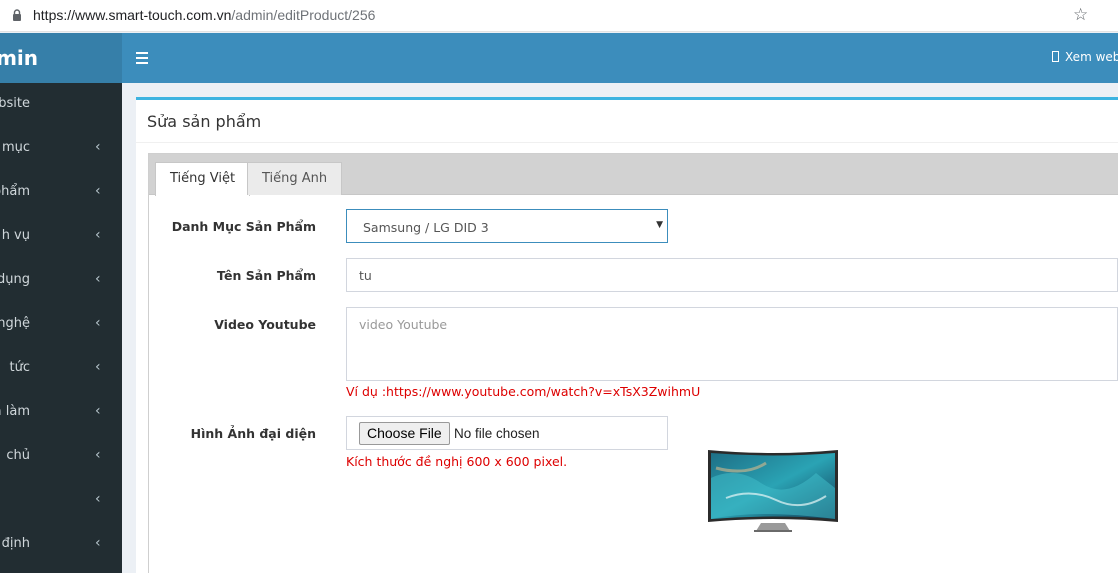 This screenshot has width=1118, height=573. Describe the element at coordinates (773, 491) in the screenshot. I see `product-image-preview` at that location.